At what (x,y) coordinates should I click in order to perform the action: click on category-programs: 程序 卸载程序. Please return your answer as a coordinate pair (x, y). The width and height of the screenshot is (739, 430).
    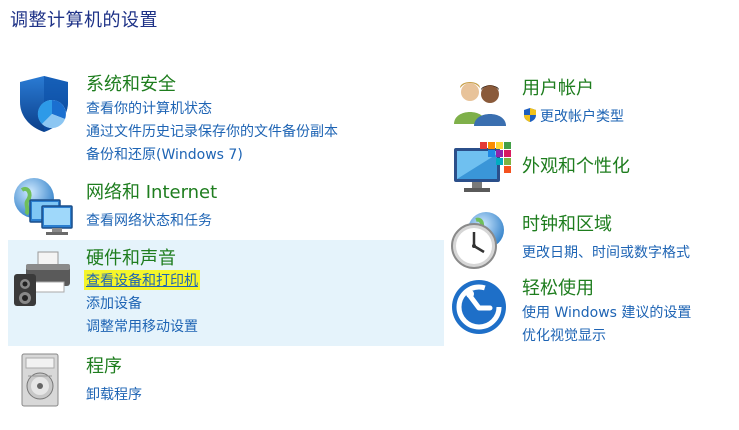
    Looking at the image, I should click on (226, 380).